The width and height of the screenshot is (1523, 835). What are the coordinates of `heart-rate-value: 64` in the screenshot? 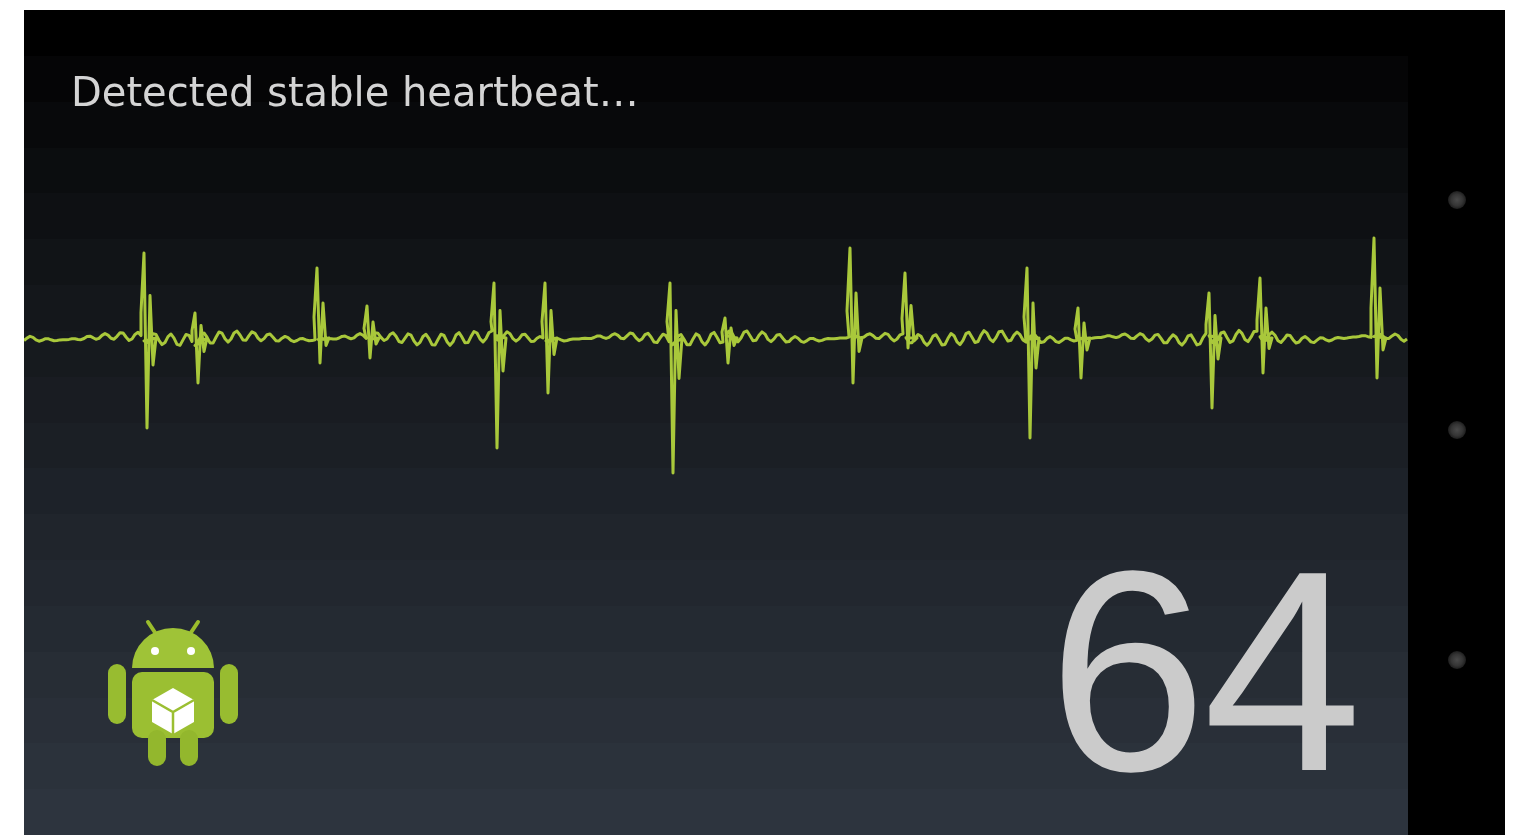 It's located at (1202, 671).